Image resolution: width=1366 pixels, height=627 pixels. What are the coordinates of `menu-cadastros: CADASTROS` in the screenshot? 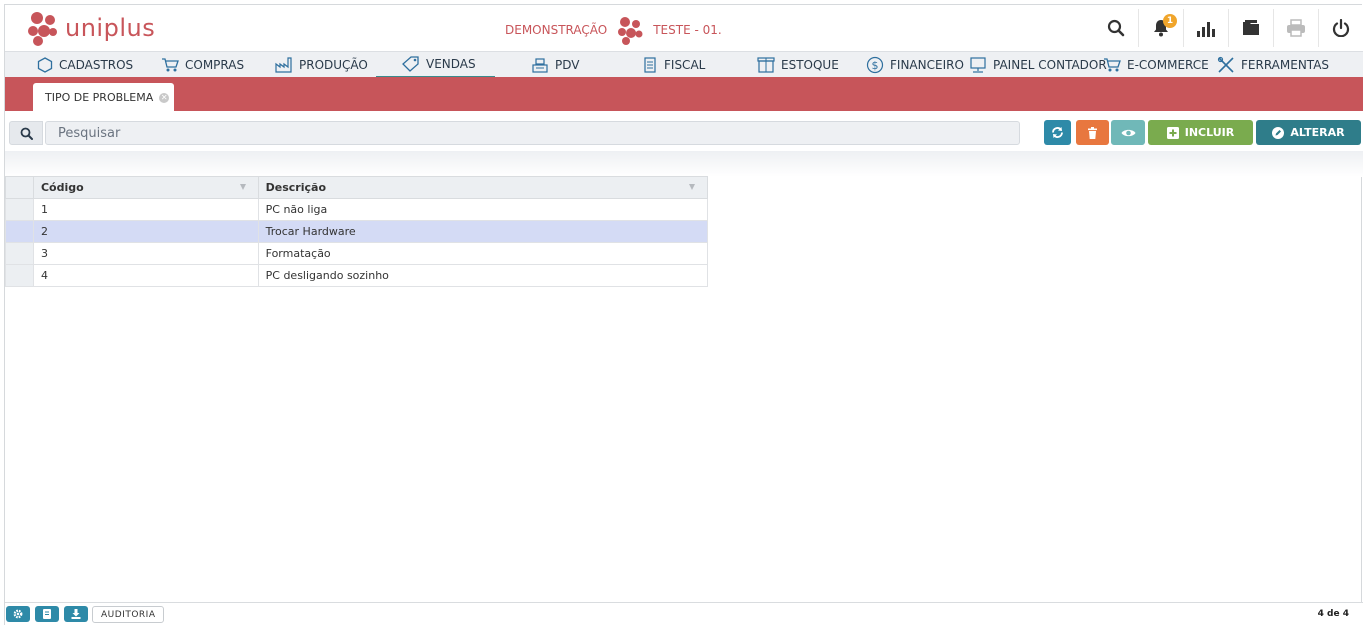 It's located at (85, 65).